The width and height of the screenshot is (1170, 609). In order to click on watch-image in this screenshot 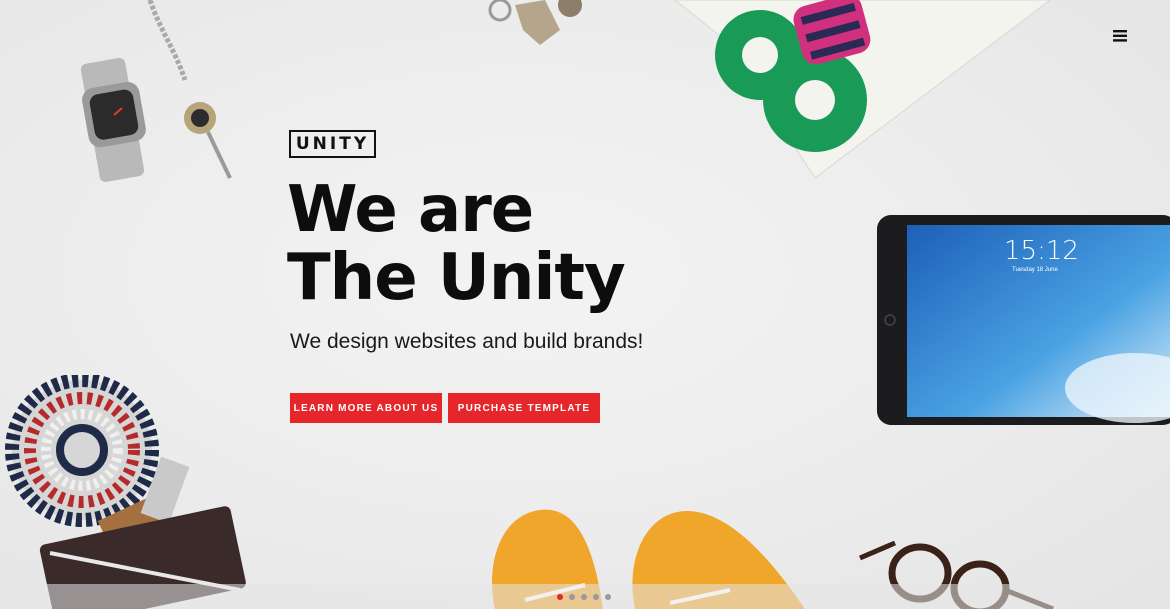, I will do `click(156, 91)`.